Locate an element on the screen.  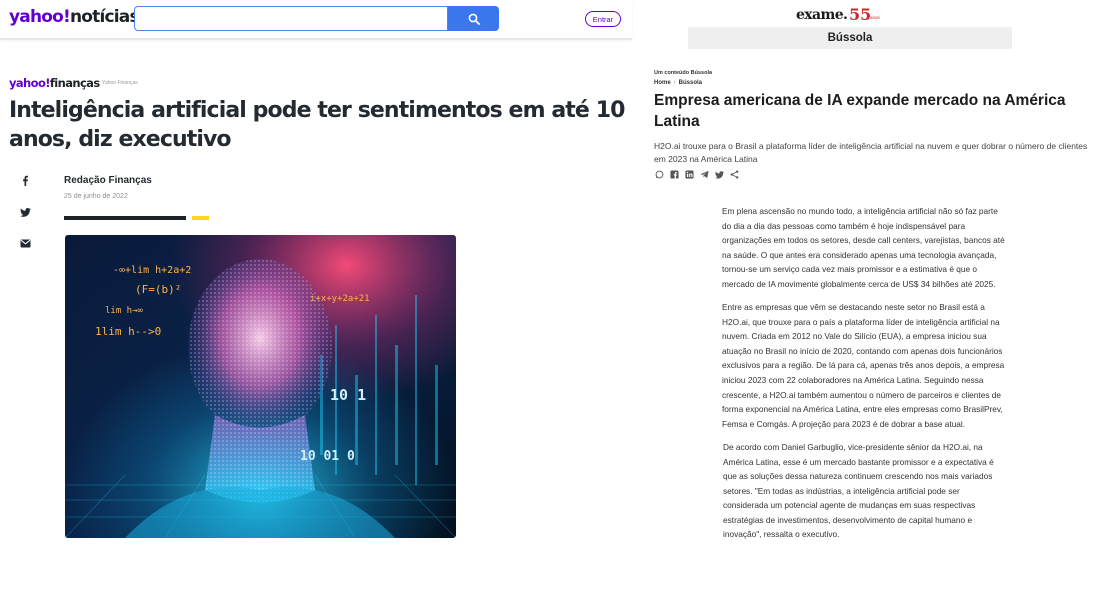
share-email-button is located at coordinates (25, 243).